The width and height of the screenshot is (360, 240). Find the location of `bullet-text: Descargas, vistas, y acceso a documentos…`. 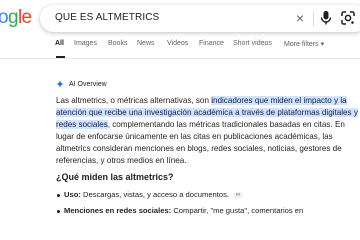

bullet-text: Descargas, vistas, y acceso a documentos… is located at coordinates (155, 194).